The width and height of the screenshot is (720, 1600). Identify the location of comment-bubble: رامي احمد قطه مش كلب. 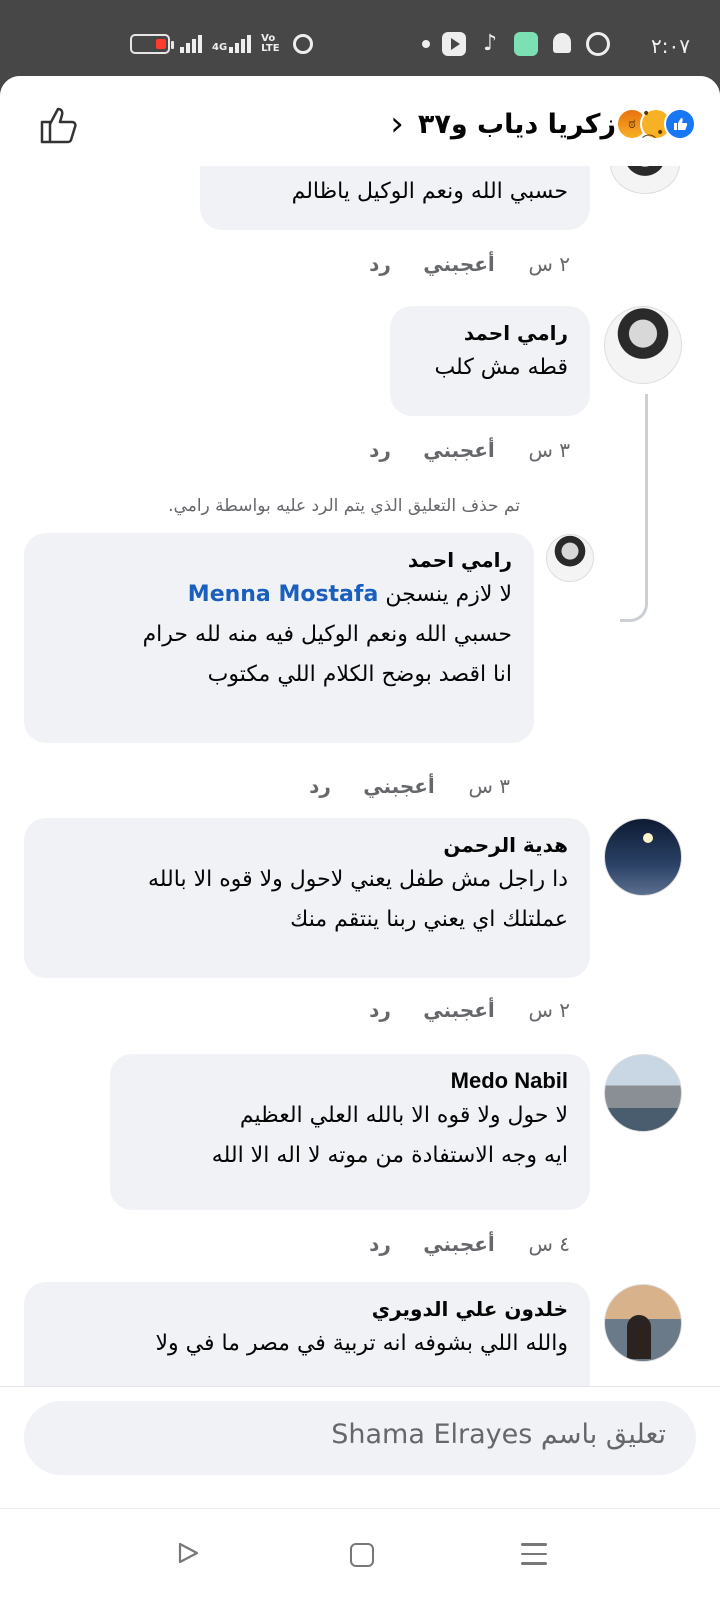
(490, 361).